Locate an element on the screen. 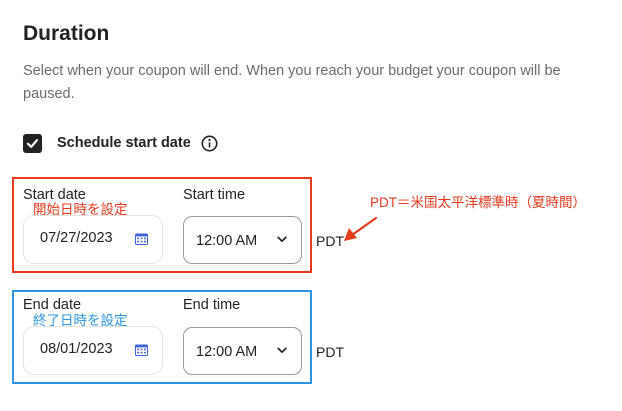 The image size is (622, 411). end-annotation-box is located at coordinates (162, 337).